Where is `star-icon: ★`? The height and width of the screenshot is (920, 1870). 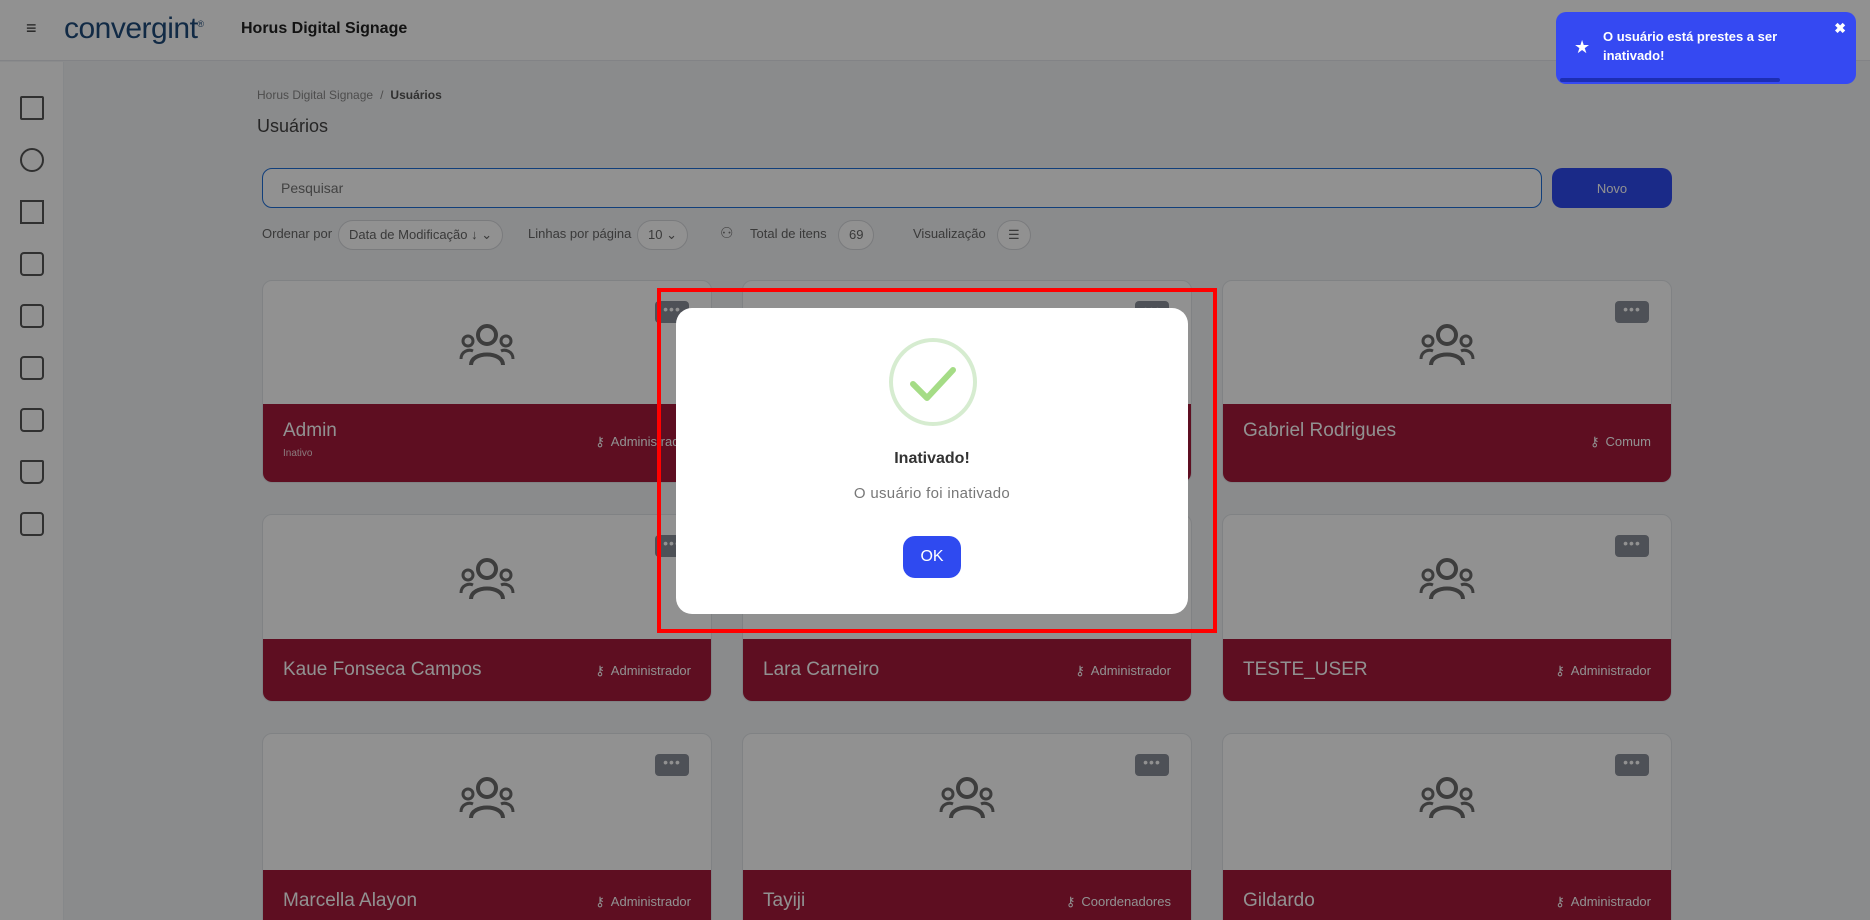
star-icon: ★ is located at coordinates (1582, 47).